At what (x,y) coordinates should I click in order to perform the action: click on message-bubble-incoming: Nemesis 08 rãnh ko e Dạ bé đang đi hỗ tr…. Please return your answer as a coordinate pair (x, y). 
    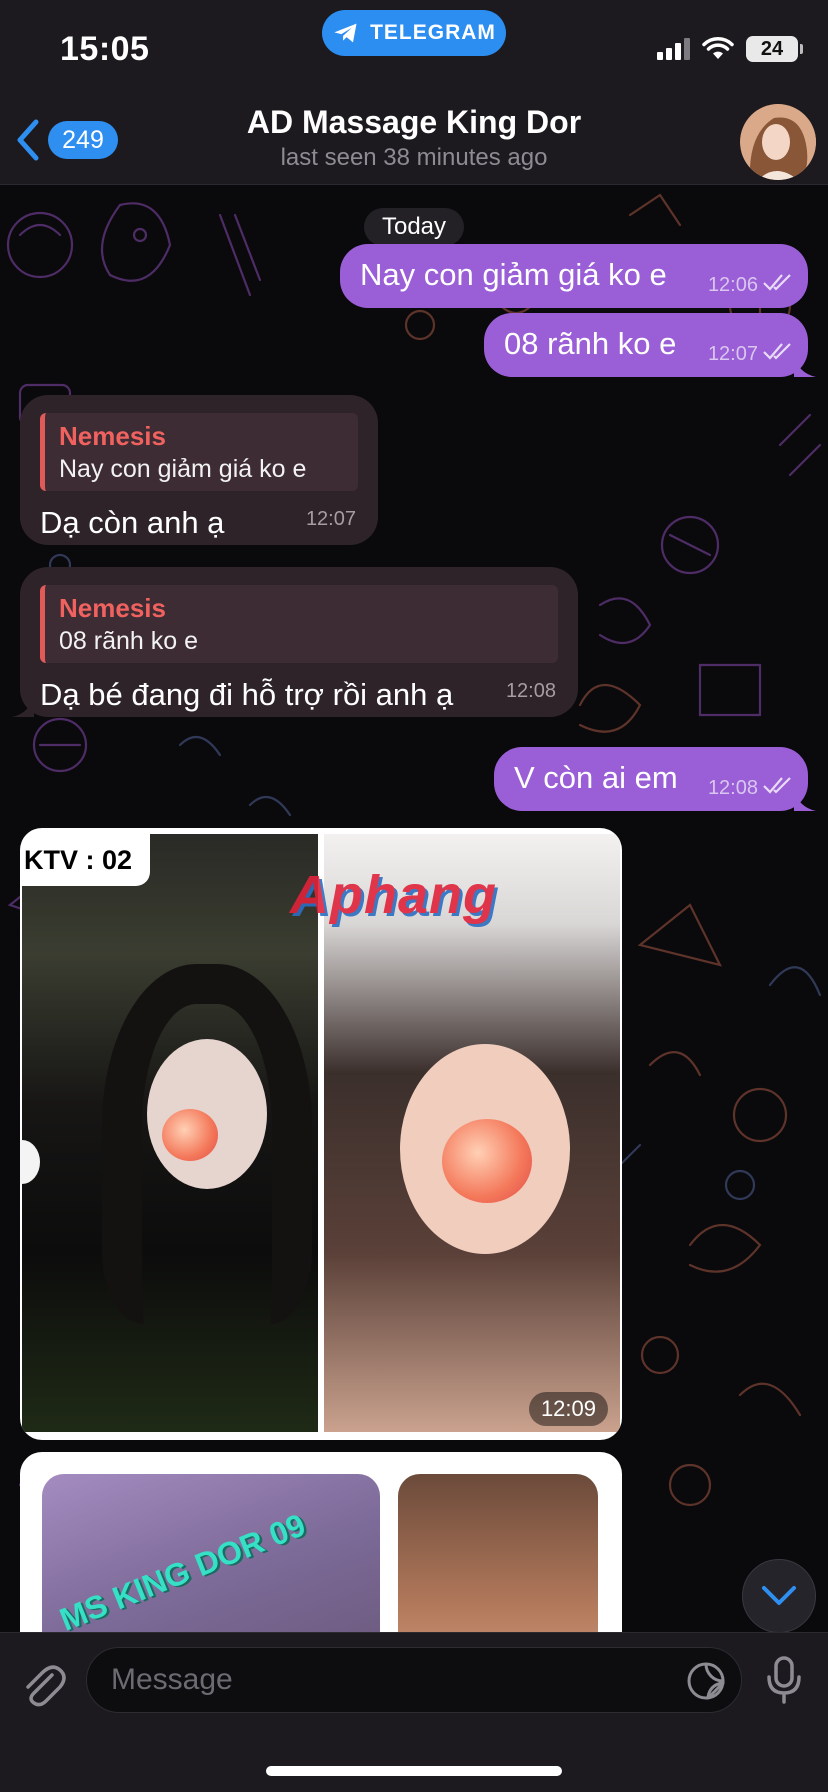
    Looking at the image, I should click on (295, 642).